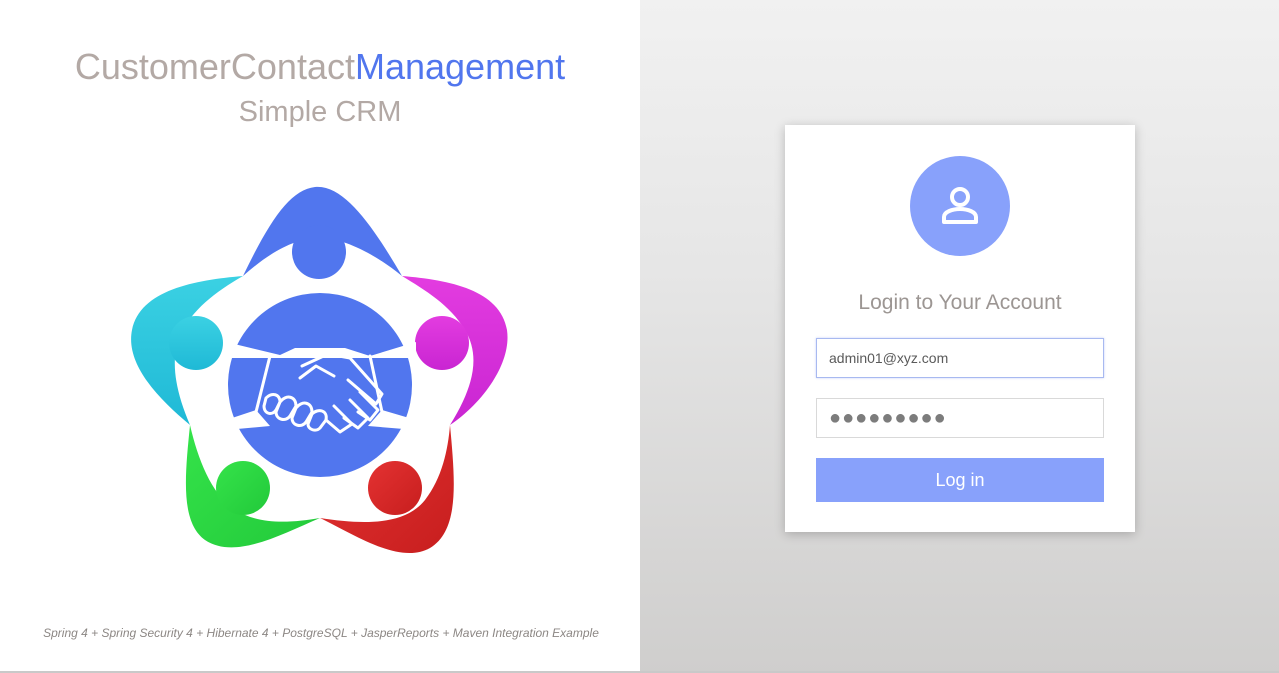  Describe the element at coordinates (960, 358) in the screenshot. I see `email-field` at that location.